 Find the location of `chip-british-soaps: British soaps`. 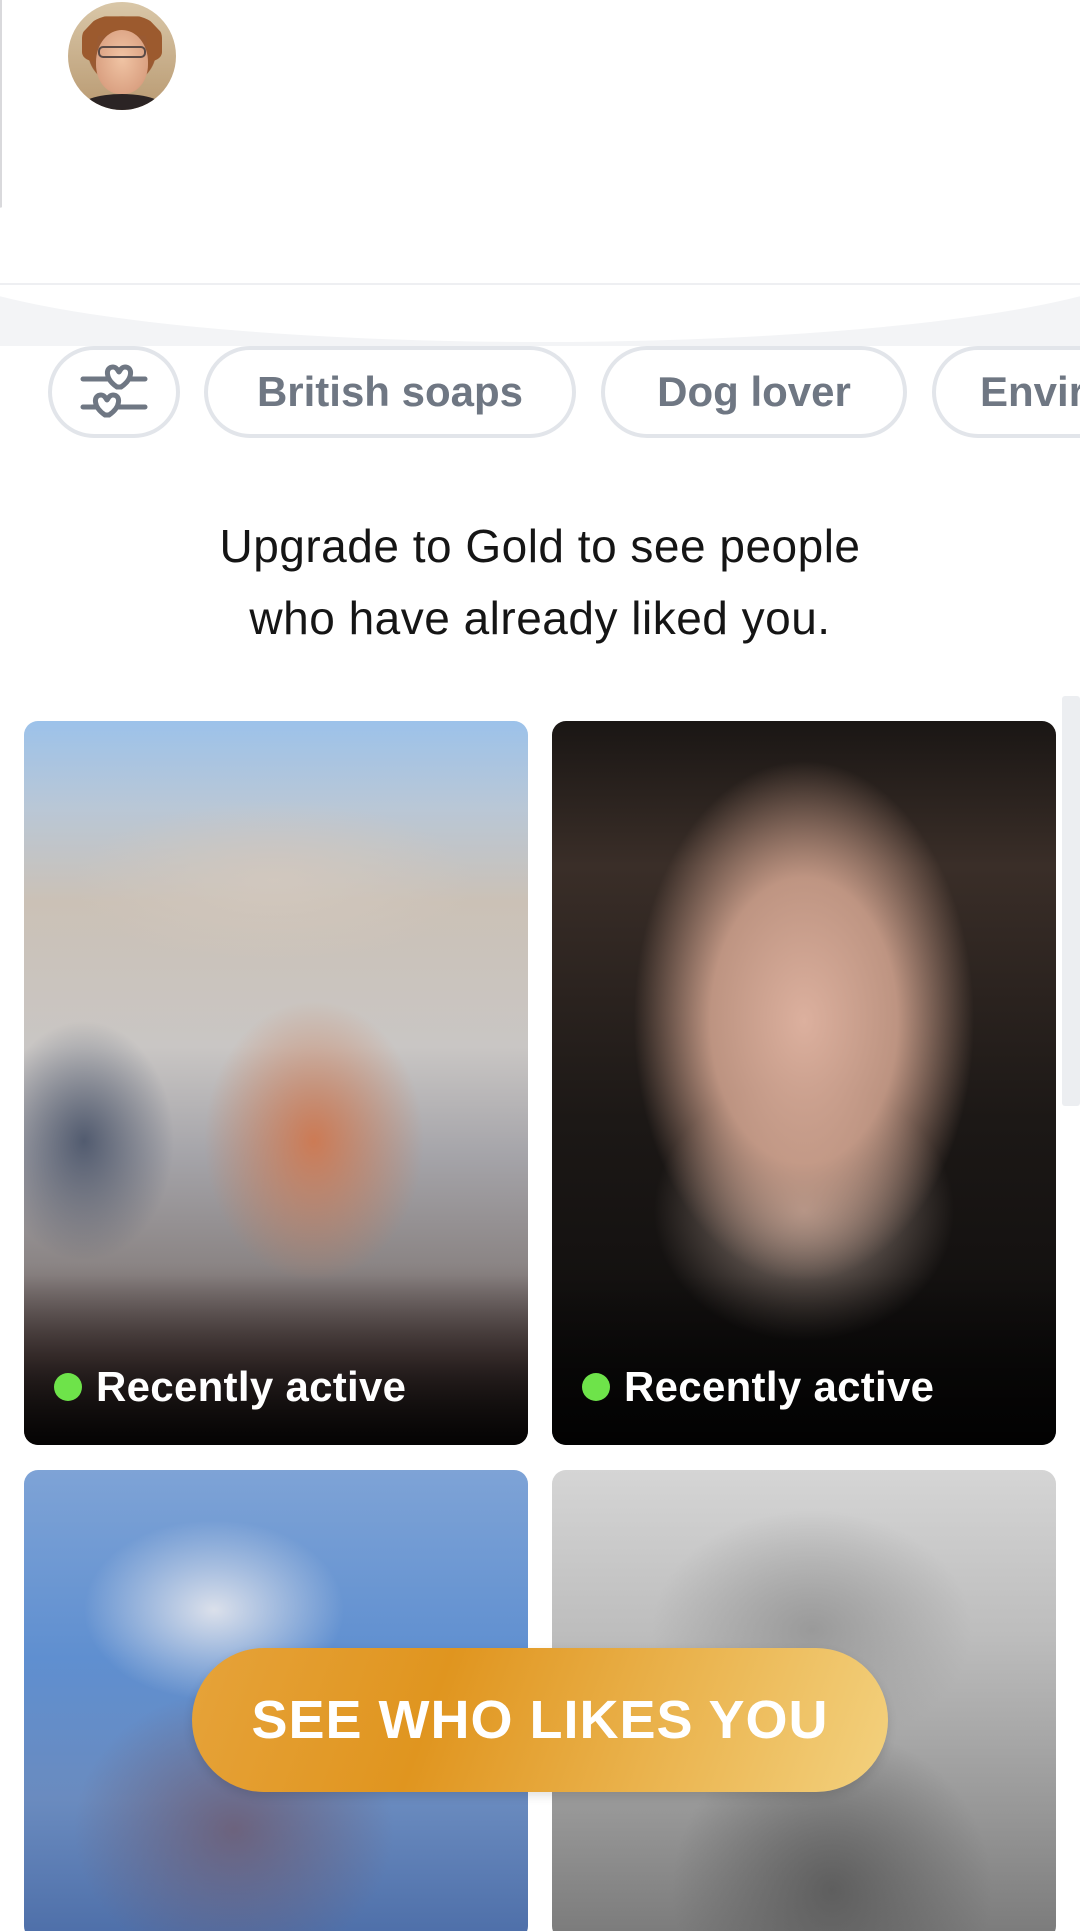

chip-british-soaps: British soaps is located at coordinates (390, 392).